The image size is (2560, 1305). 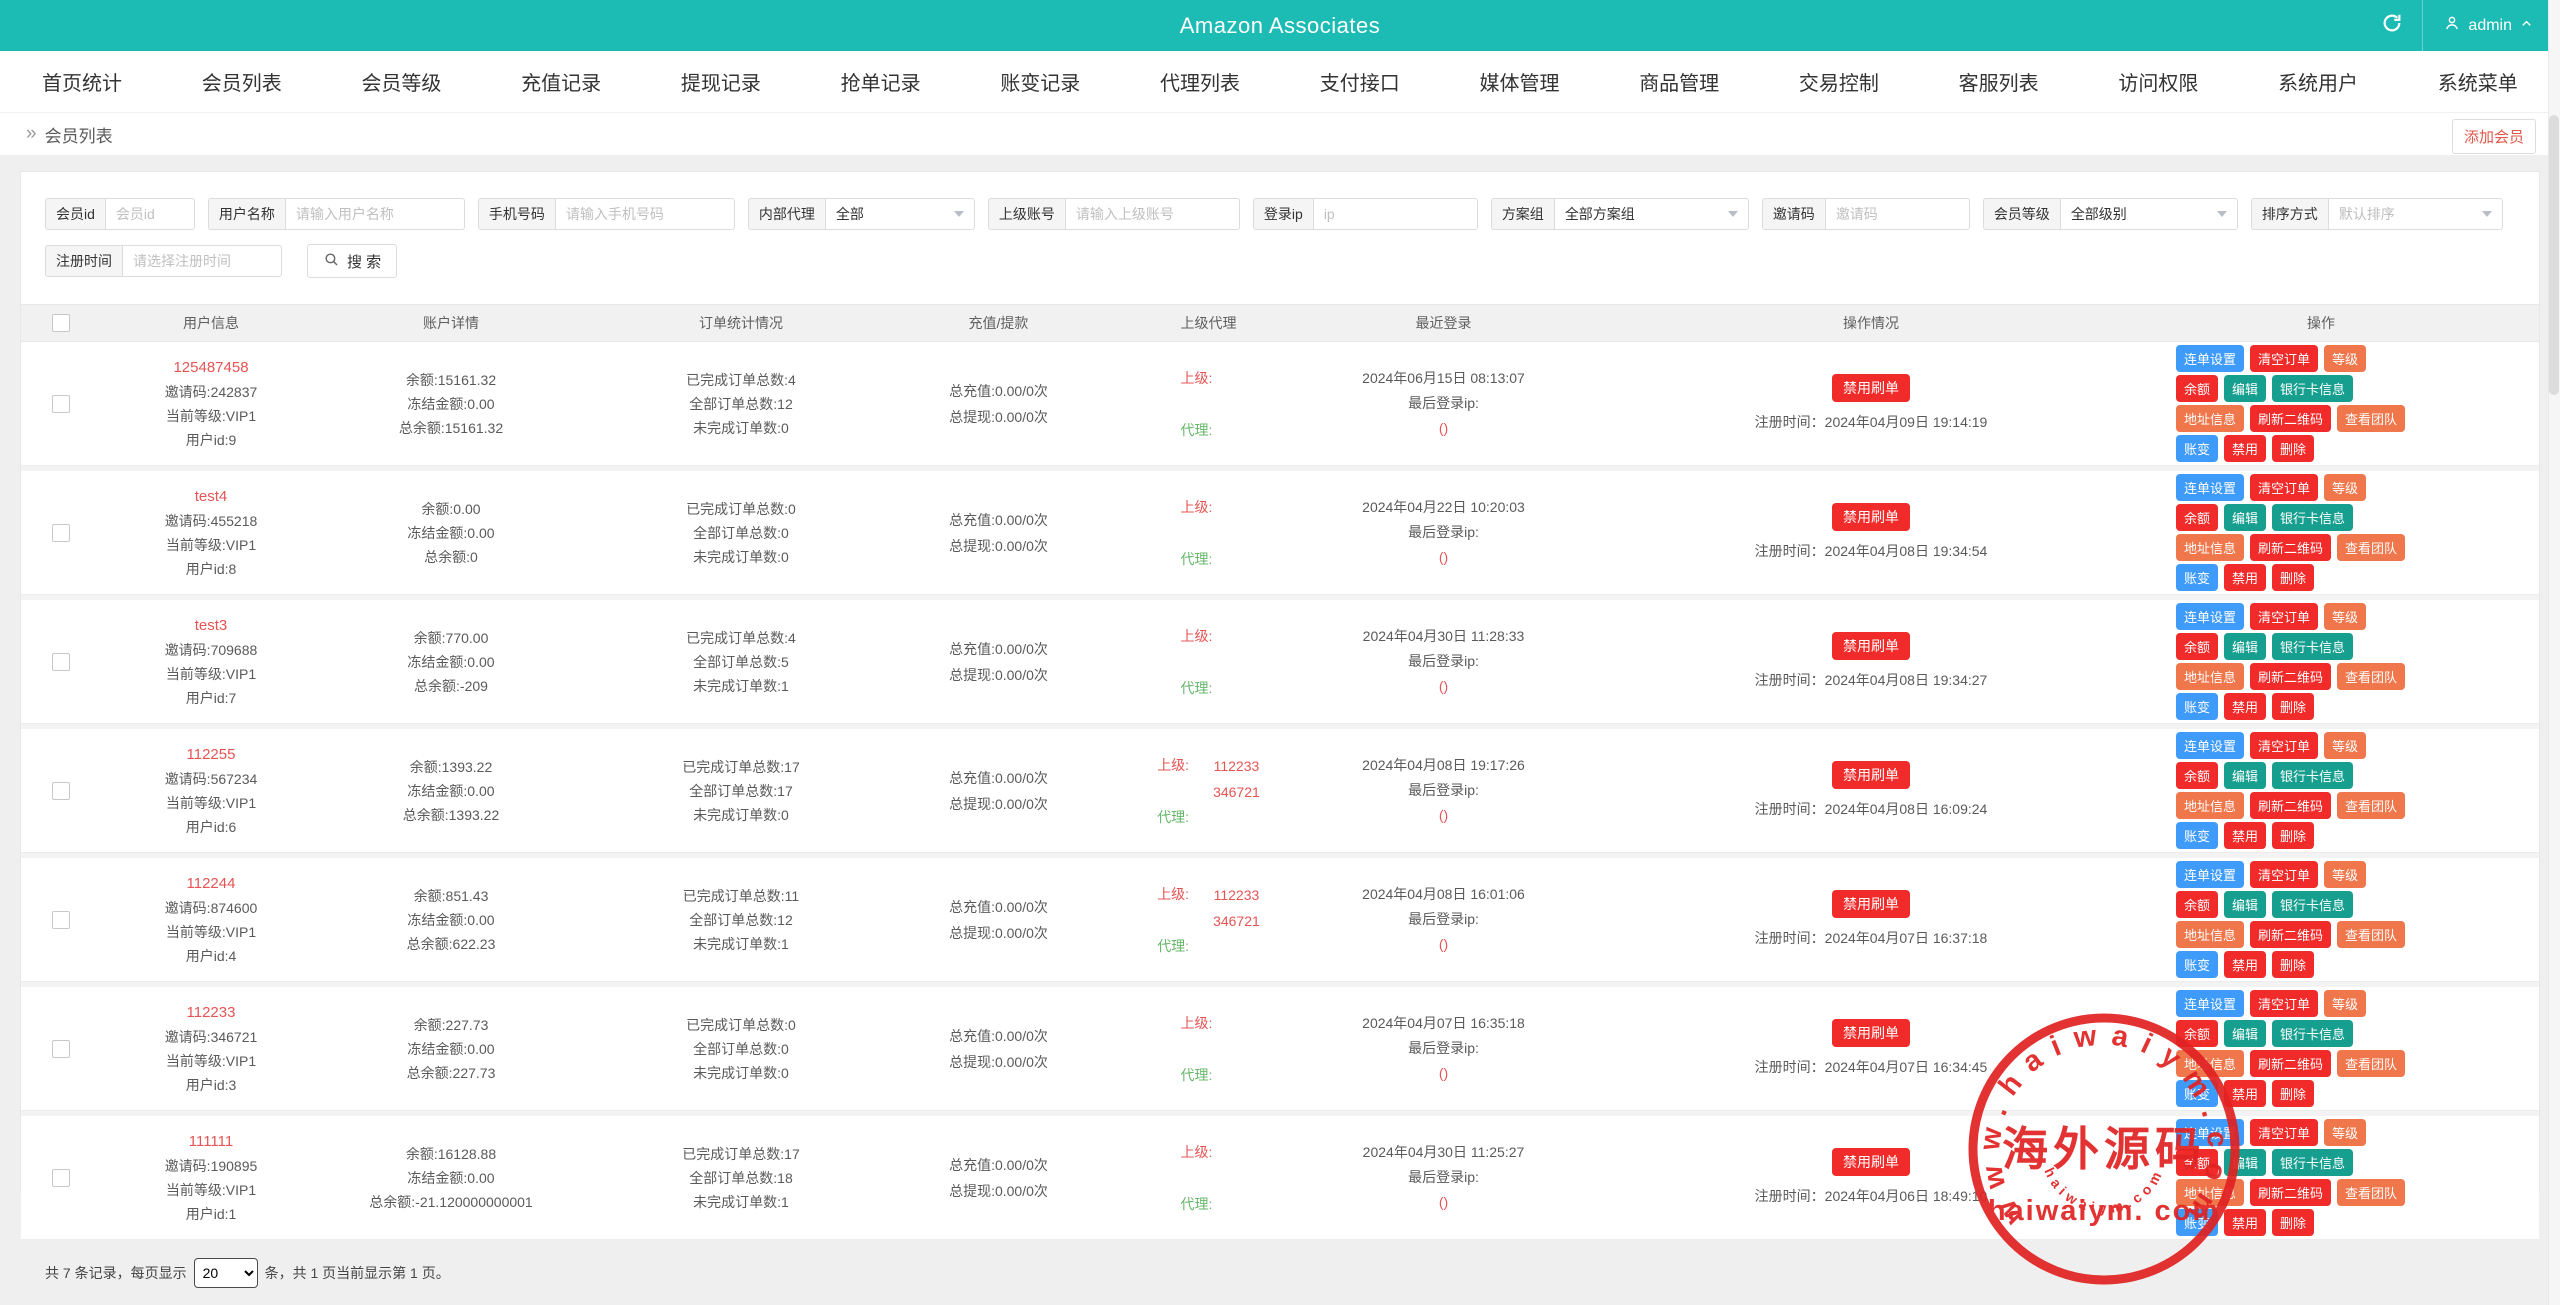 What do you see at coordinates (352, 261) in the screenshot?
I see `search-button: 搜 索` at bounding box center [352, 261].